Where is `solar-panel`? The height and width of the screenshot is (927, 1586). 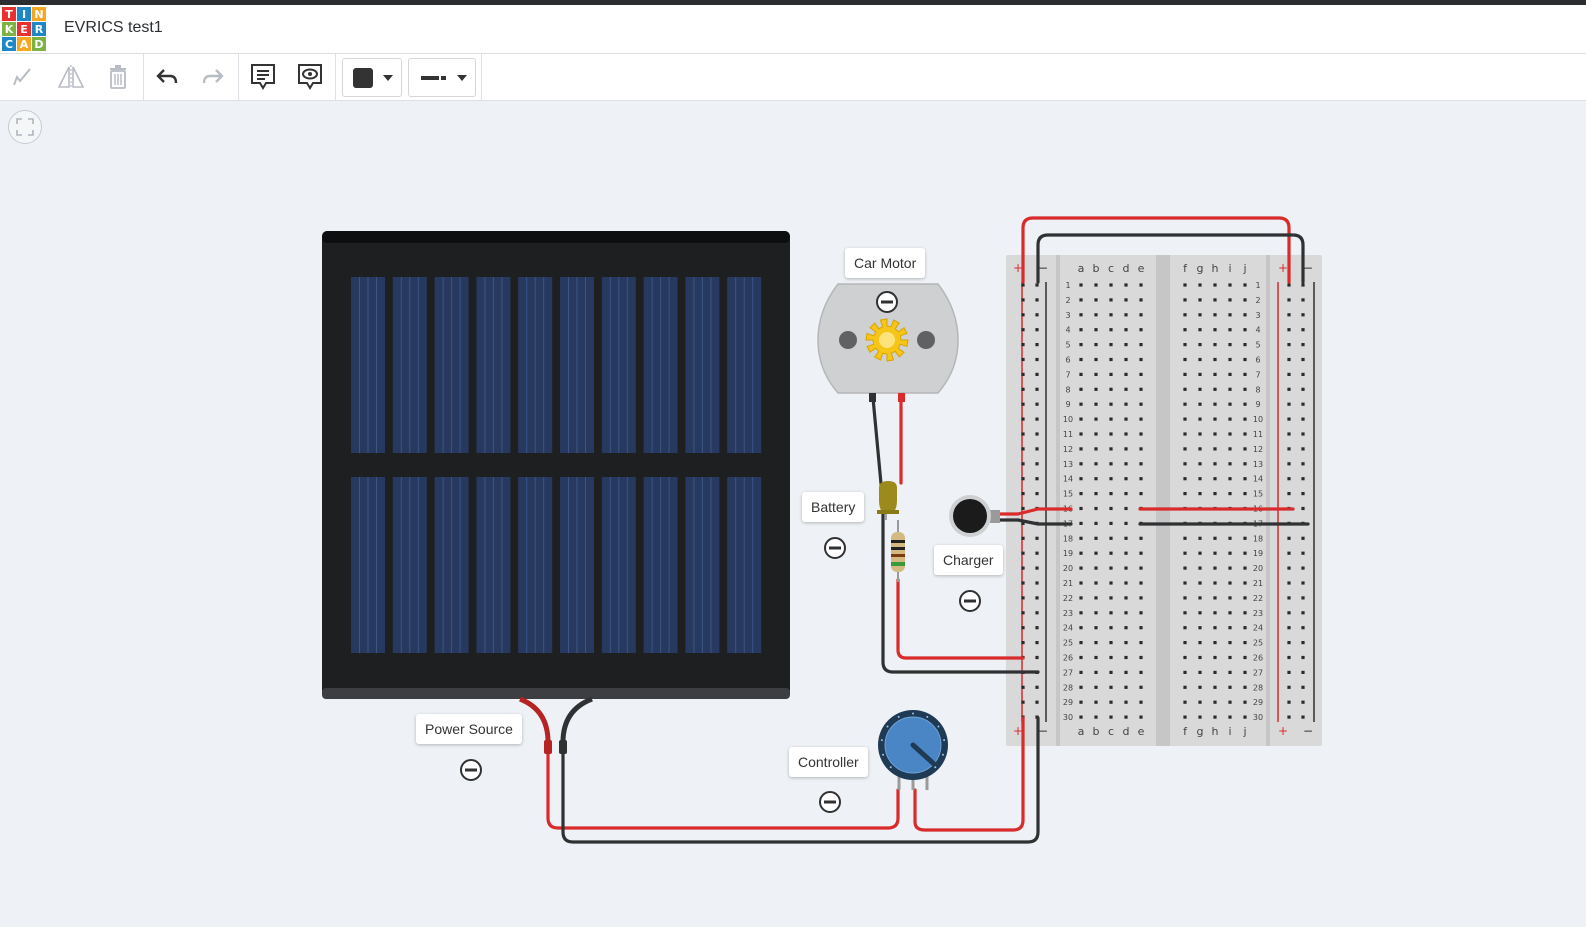
solar-panel is located at coordinates (556, 465).